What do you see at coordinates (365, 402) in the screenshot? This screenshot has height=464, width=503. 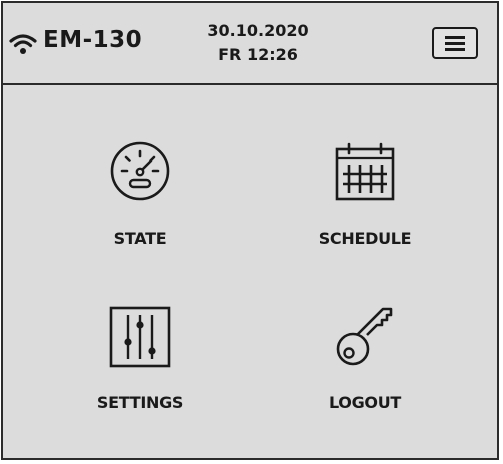 I see `logout-label: LOGOUT` at bounding box center [365, 402].